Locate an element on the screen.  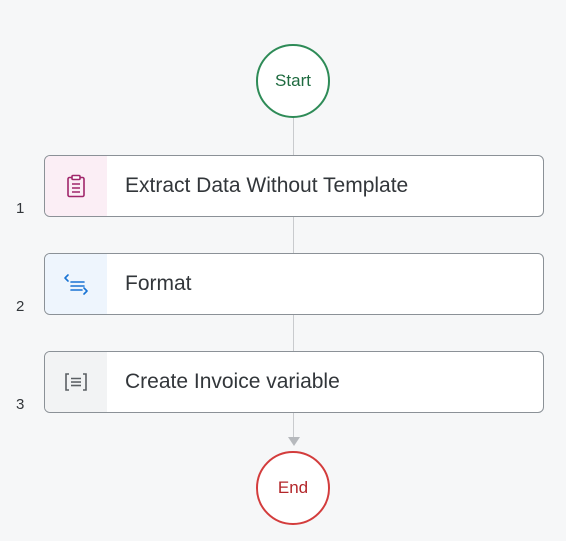
start-label: Start is located at coordinates (293, 80).